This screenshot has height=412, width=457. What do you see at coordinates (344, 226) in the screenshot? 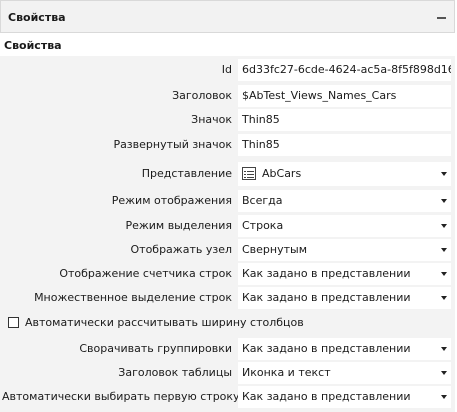
I see `selection-mode-select: Строка` at bounding box center [344, 226].